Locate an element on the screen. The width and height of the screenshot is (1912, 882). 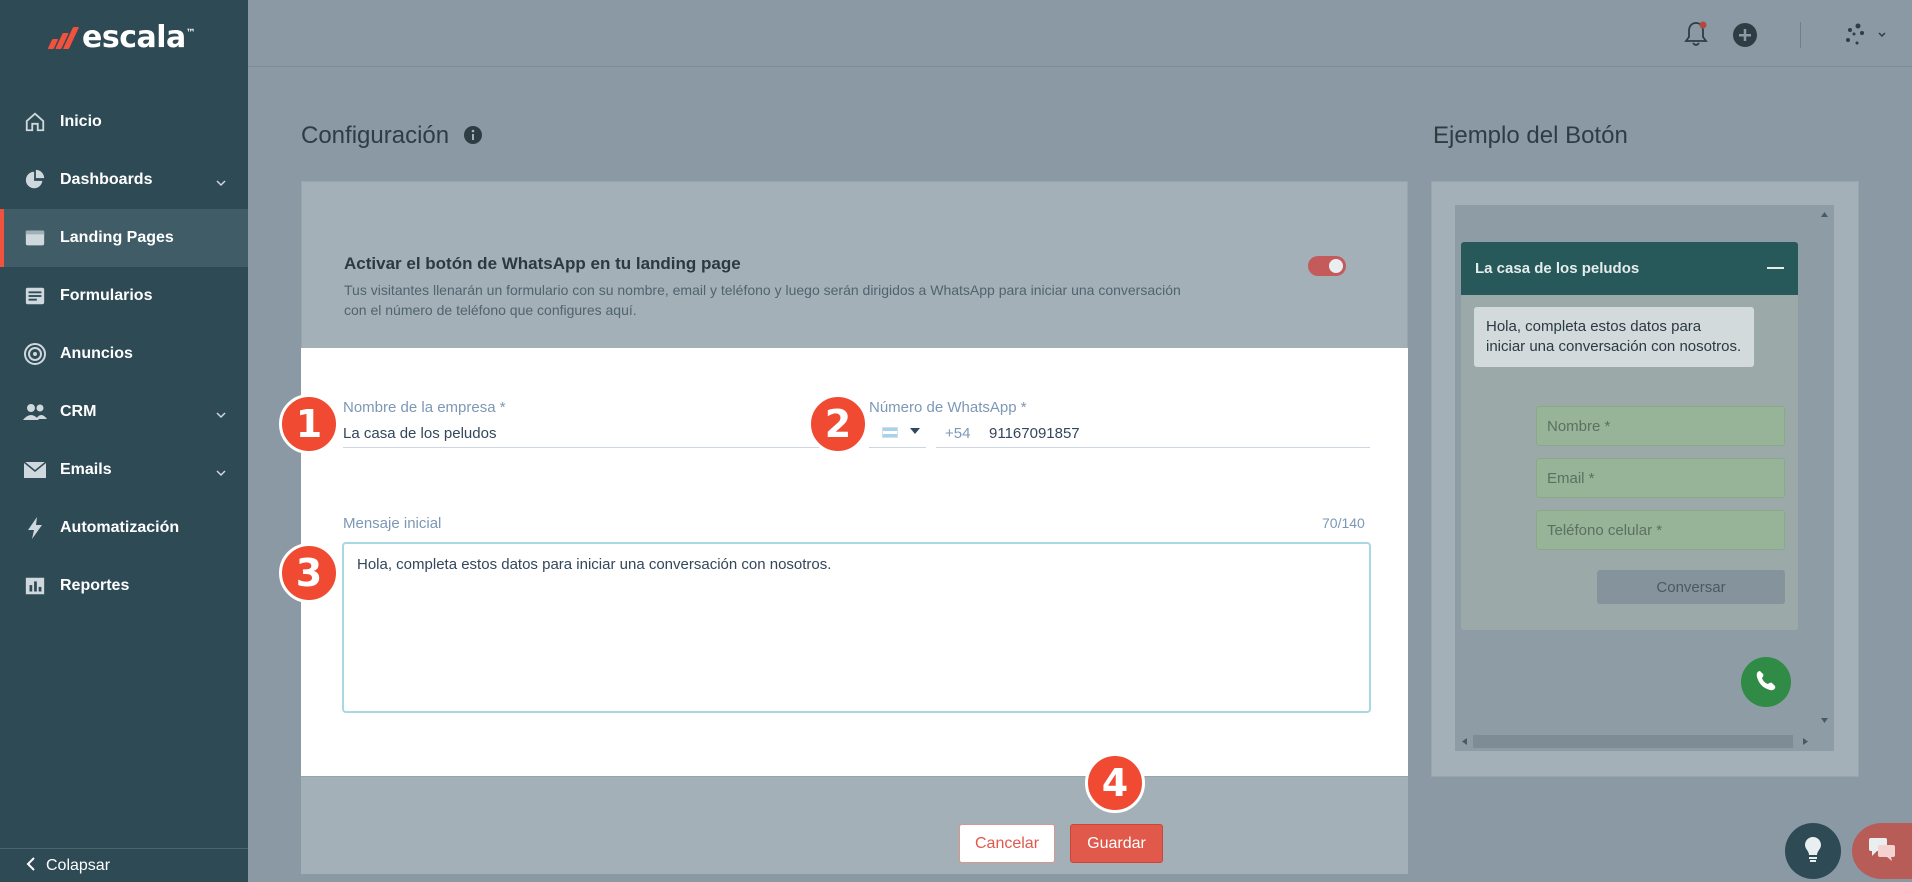
collapse-label: Colapsar is located at coordinates (78, 865).